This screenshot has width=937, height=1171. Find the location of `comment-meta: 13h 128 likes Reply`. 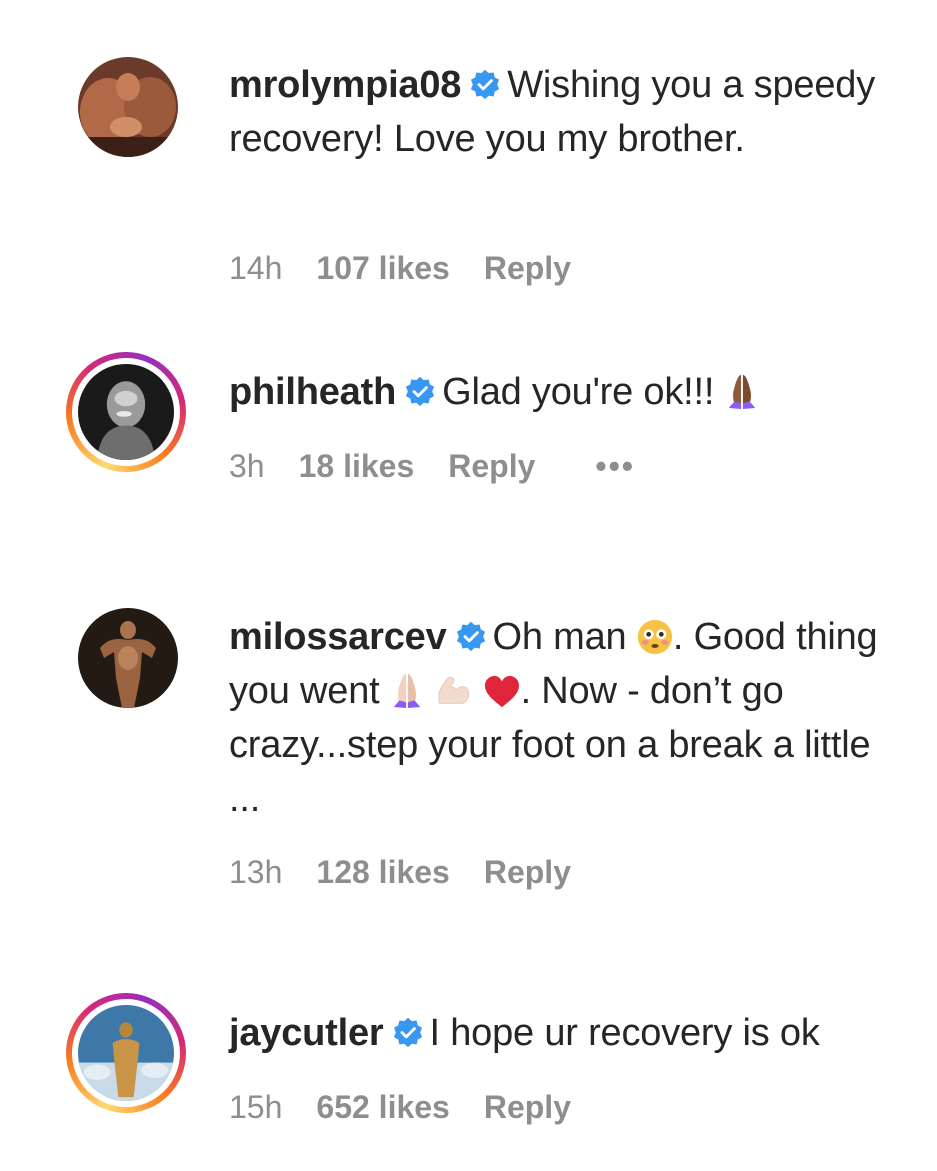

comment-meta: 13h 128 likes Reply is located at coordinates (417, 872).